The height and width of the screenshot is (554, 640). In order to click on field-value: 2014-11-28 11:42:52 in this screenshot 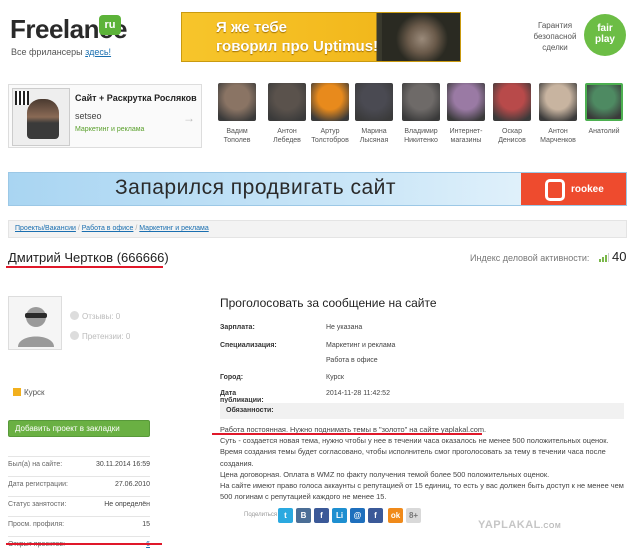, I will do `click(358, 393)`.